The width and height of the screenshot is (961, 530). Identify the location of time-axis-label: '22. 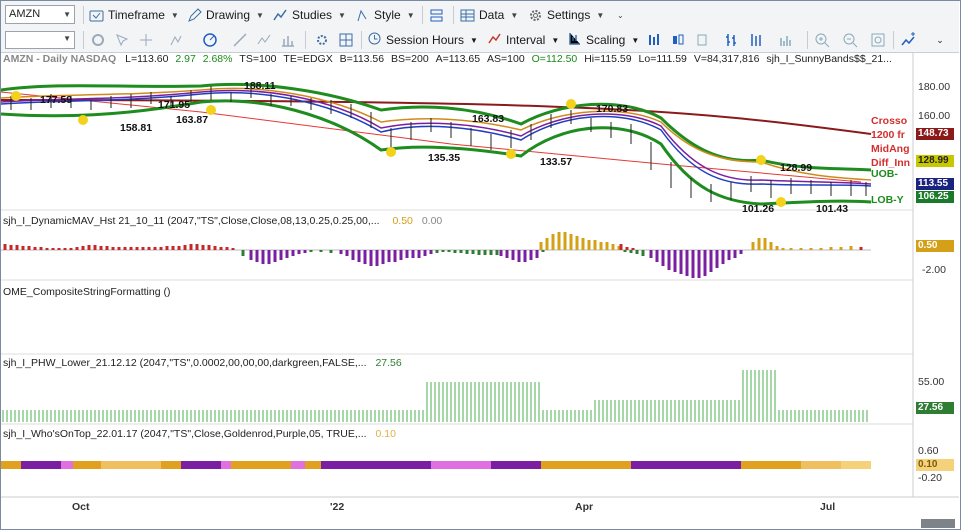
(337, 507).